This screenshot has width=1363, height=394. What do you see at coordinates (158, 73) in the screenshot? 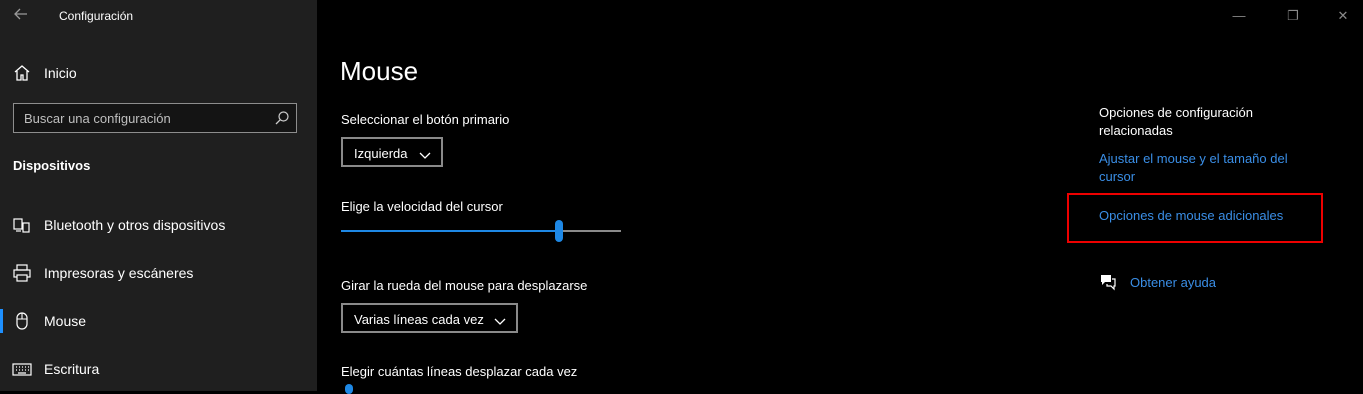
I see `nav-home: Inicio` at bounding box center [158, 73].